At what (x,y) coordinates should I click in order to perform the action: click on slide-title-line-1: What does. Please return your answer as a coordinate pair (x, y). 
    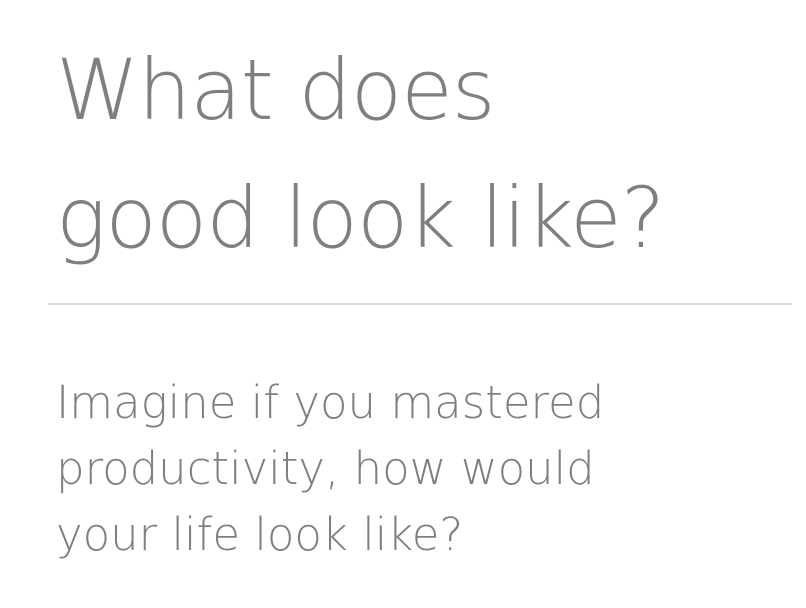
    Looking at the image, I should click on (276, 90).